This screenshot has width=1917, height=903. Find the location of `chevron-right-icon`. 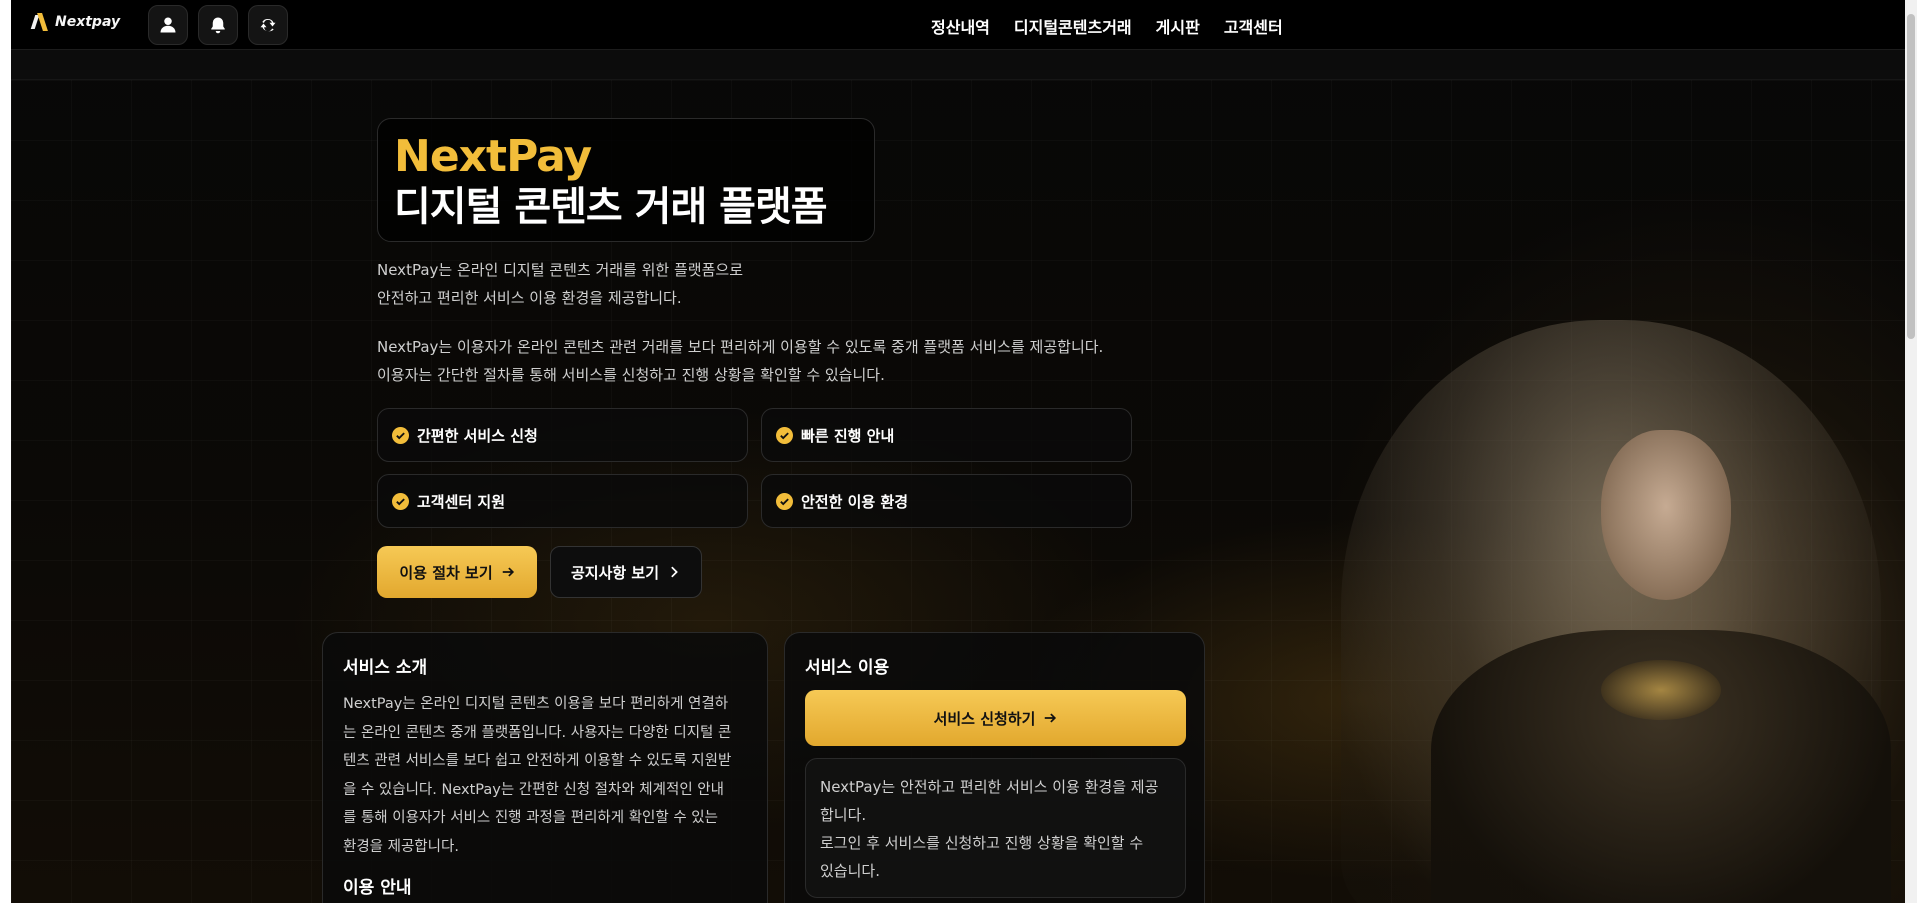

chevron-right-icon is located at coordinates (674, 572).